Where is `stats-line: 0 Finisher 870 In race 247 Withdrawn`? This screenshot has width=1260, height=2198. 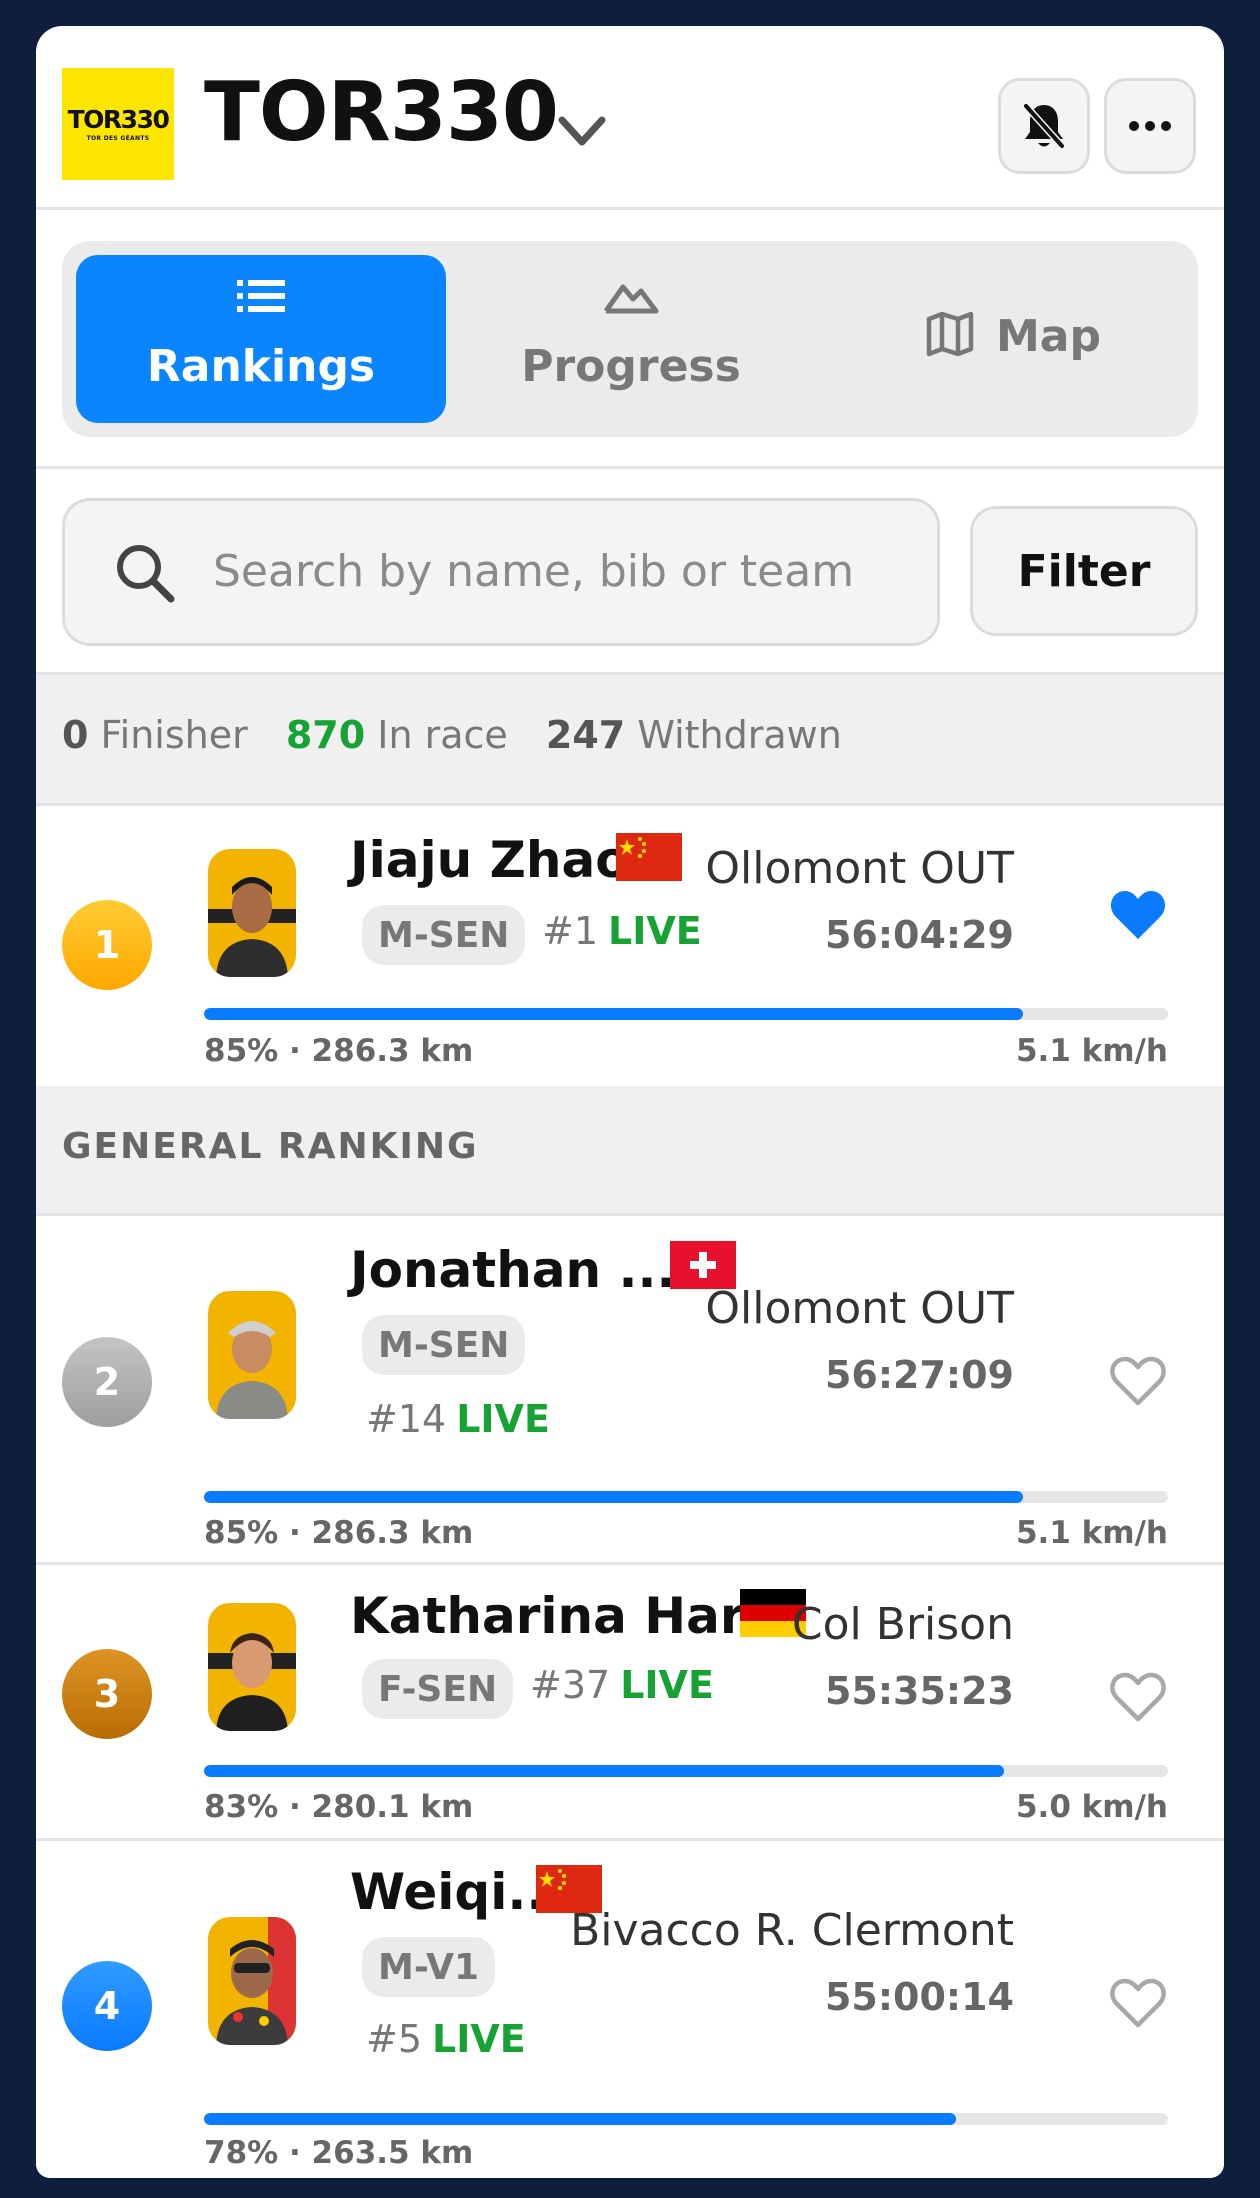 stats-line: 0 Finisher 870 In race 247 Withdrawn is located at coordinates (452, 735).